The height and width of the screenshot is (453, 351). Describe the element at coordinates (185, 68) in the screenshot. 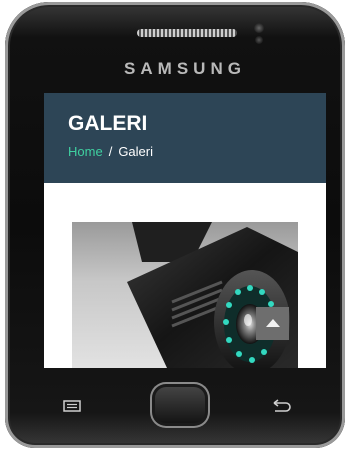

I see `brand-logo: SAMSUNG` at that location.